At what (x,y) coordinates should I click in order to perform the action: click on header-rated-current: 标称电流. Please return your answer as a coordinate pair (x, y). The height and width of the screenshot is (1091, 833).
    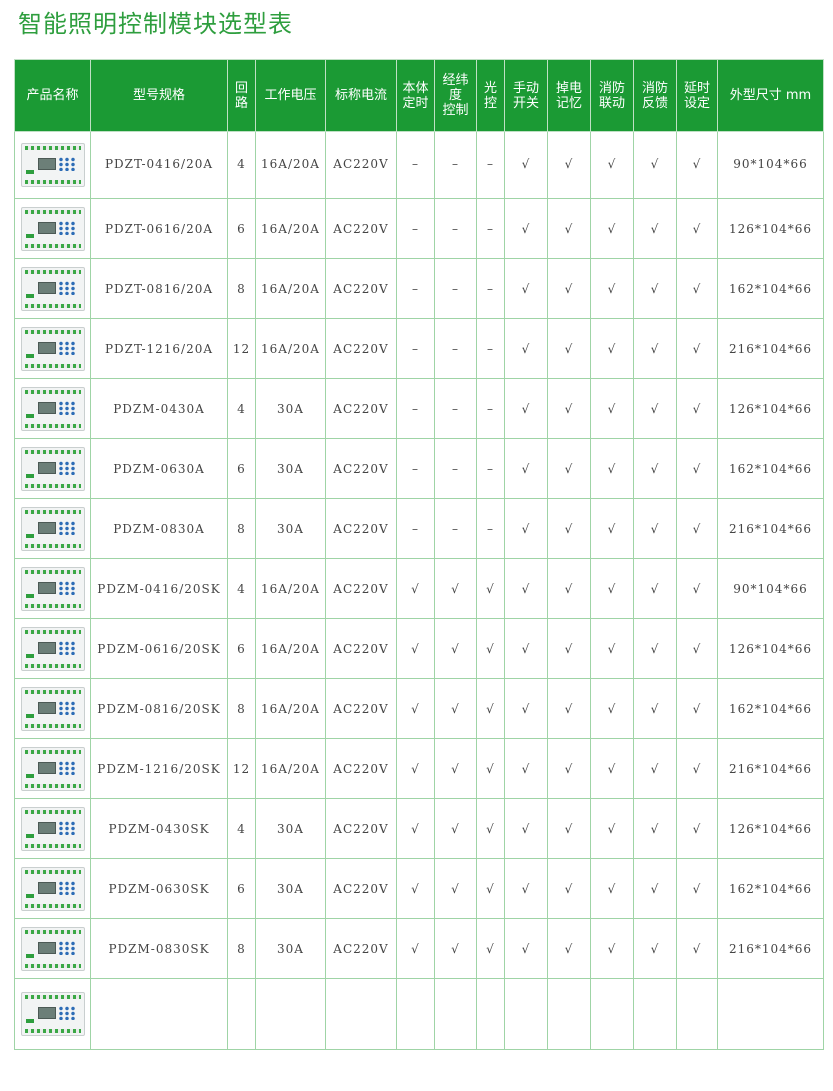
    Looking at the image, I should click on (361, 95).